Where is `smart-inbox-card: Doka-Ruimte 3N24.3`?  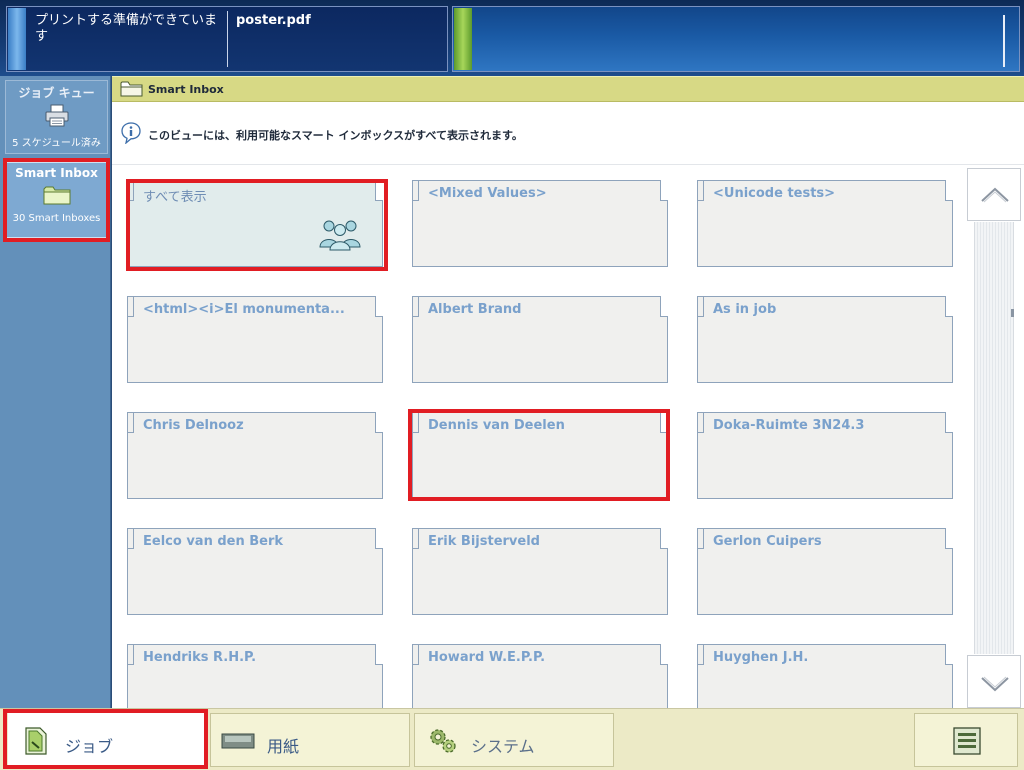
smart-inbox-card: Doka-Ruimte 3N24.3 is located at coordinates (825, 455).